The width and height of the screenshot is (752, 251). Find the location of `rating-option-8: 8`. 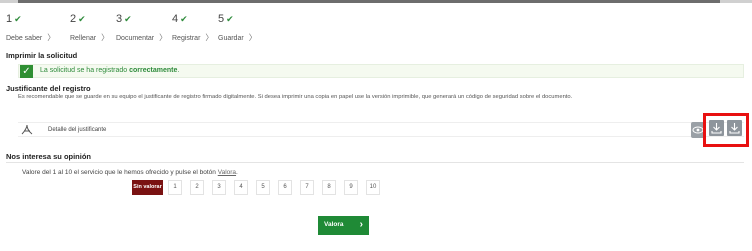

rating-option-8: 8 is located at coordinates (329, 187).